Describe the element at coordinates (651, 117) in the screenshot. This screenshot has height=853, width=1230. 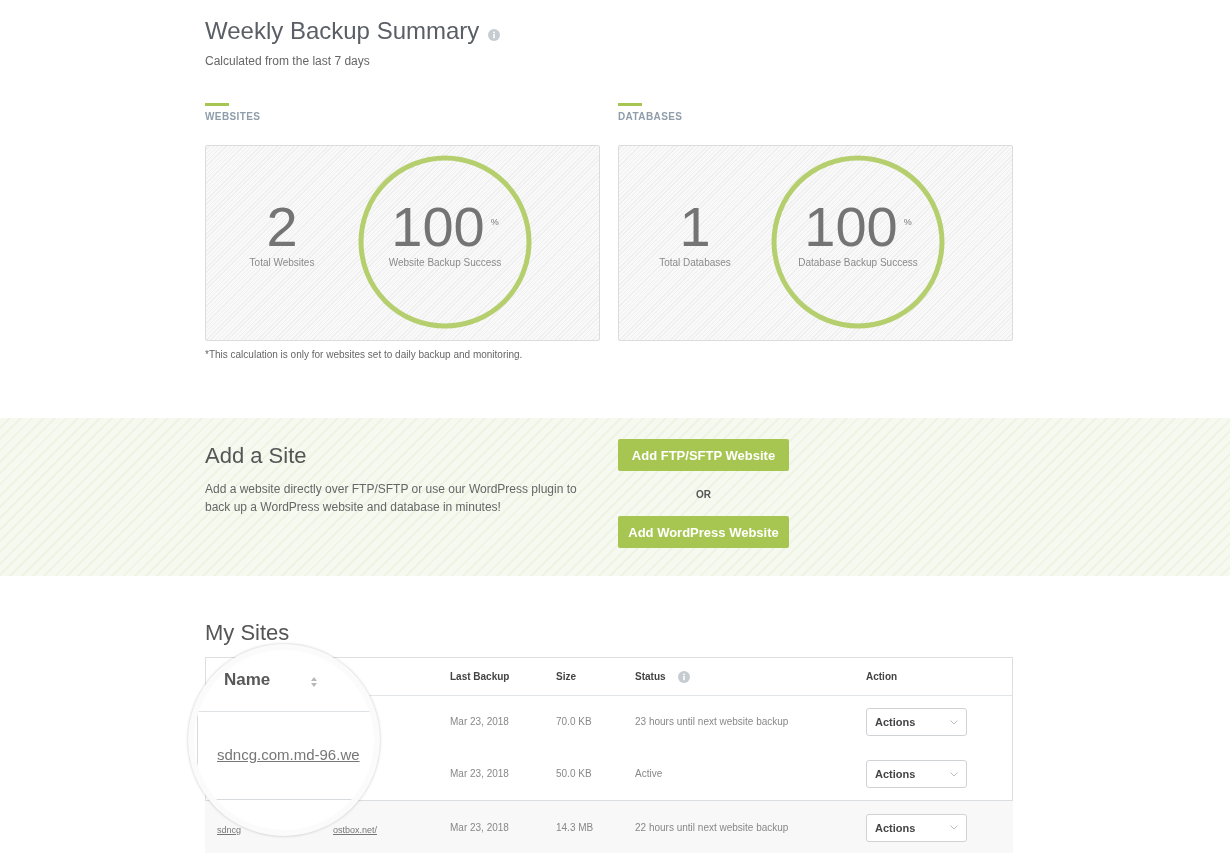
I see `category-label: DATABASES` at that location.